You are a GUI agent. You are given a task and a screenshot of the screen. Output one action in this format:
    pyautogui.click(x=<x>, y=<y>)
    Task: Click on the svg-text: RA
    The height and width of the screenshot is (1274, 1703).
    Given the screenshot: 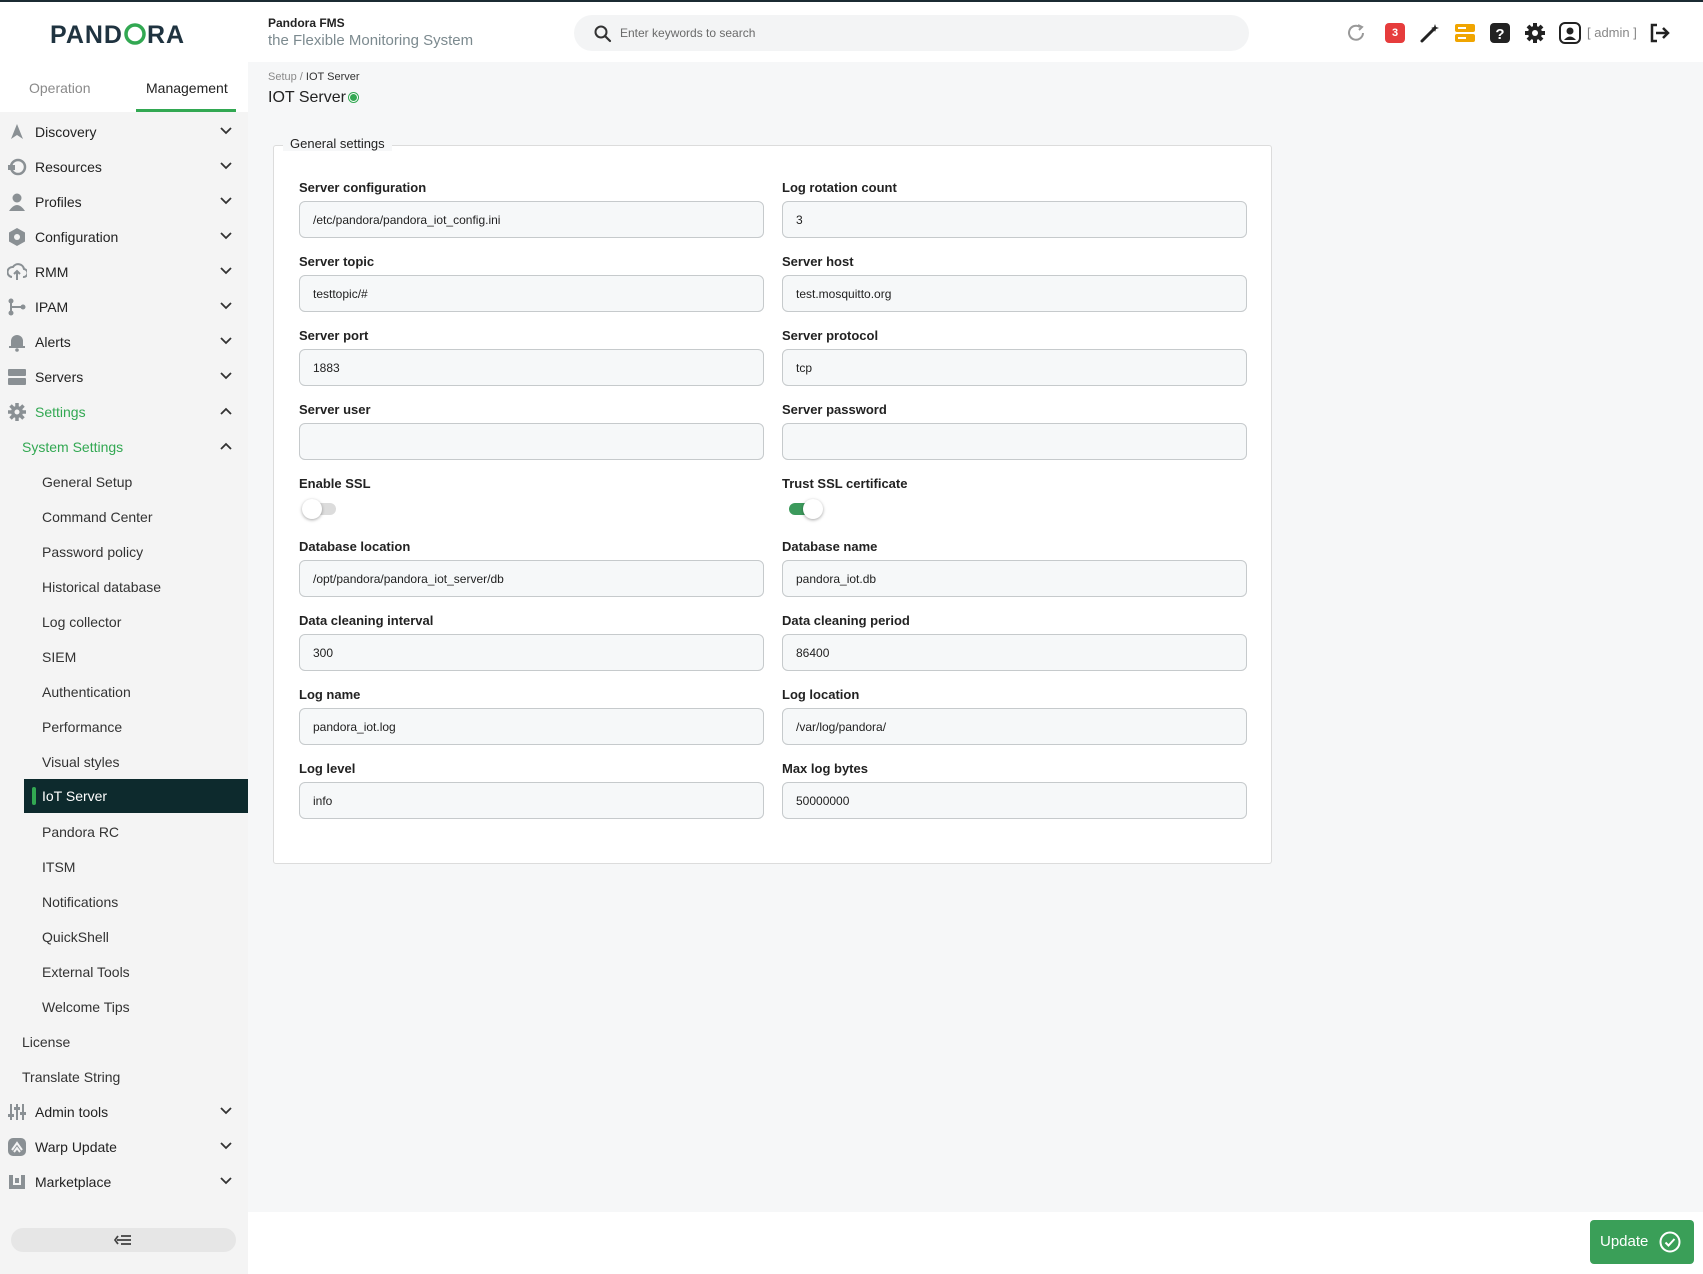 What is the action you would take?
    pyautogui.click(x=166, y=34)
    